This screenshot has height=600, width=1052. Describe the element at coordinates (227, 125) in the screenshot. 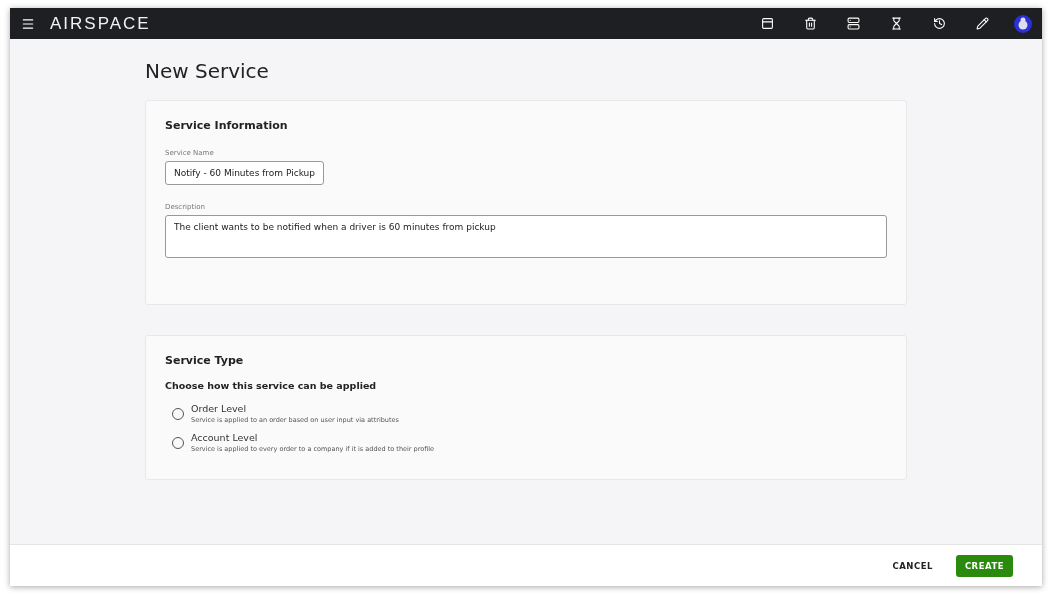

I see `section-title: Service Information` at that location.